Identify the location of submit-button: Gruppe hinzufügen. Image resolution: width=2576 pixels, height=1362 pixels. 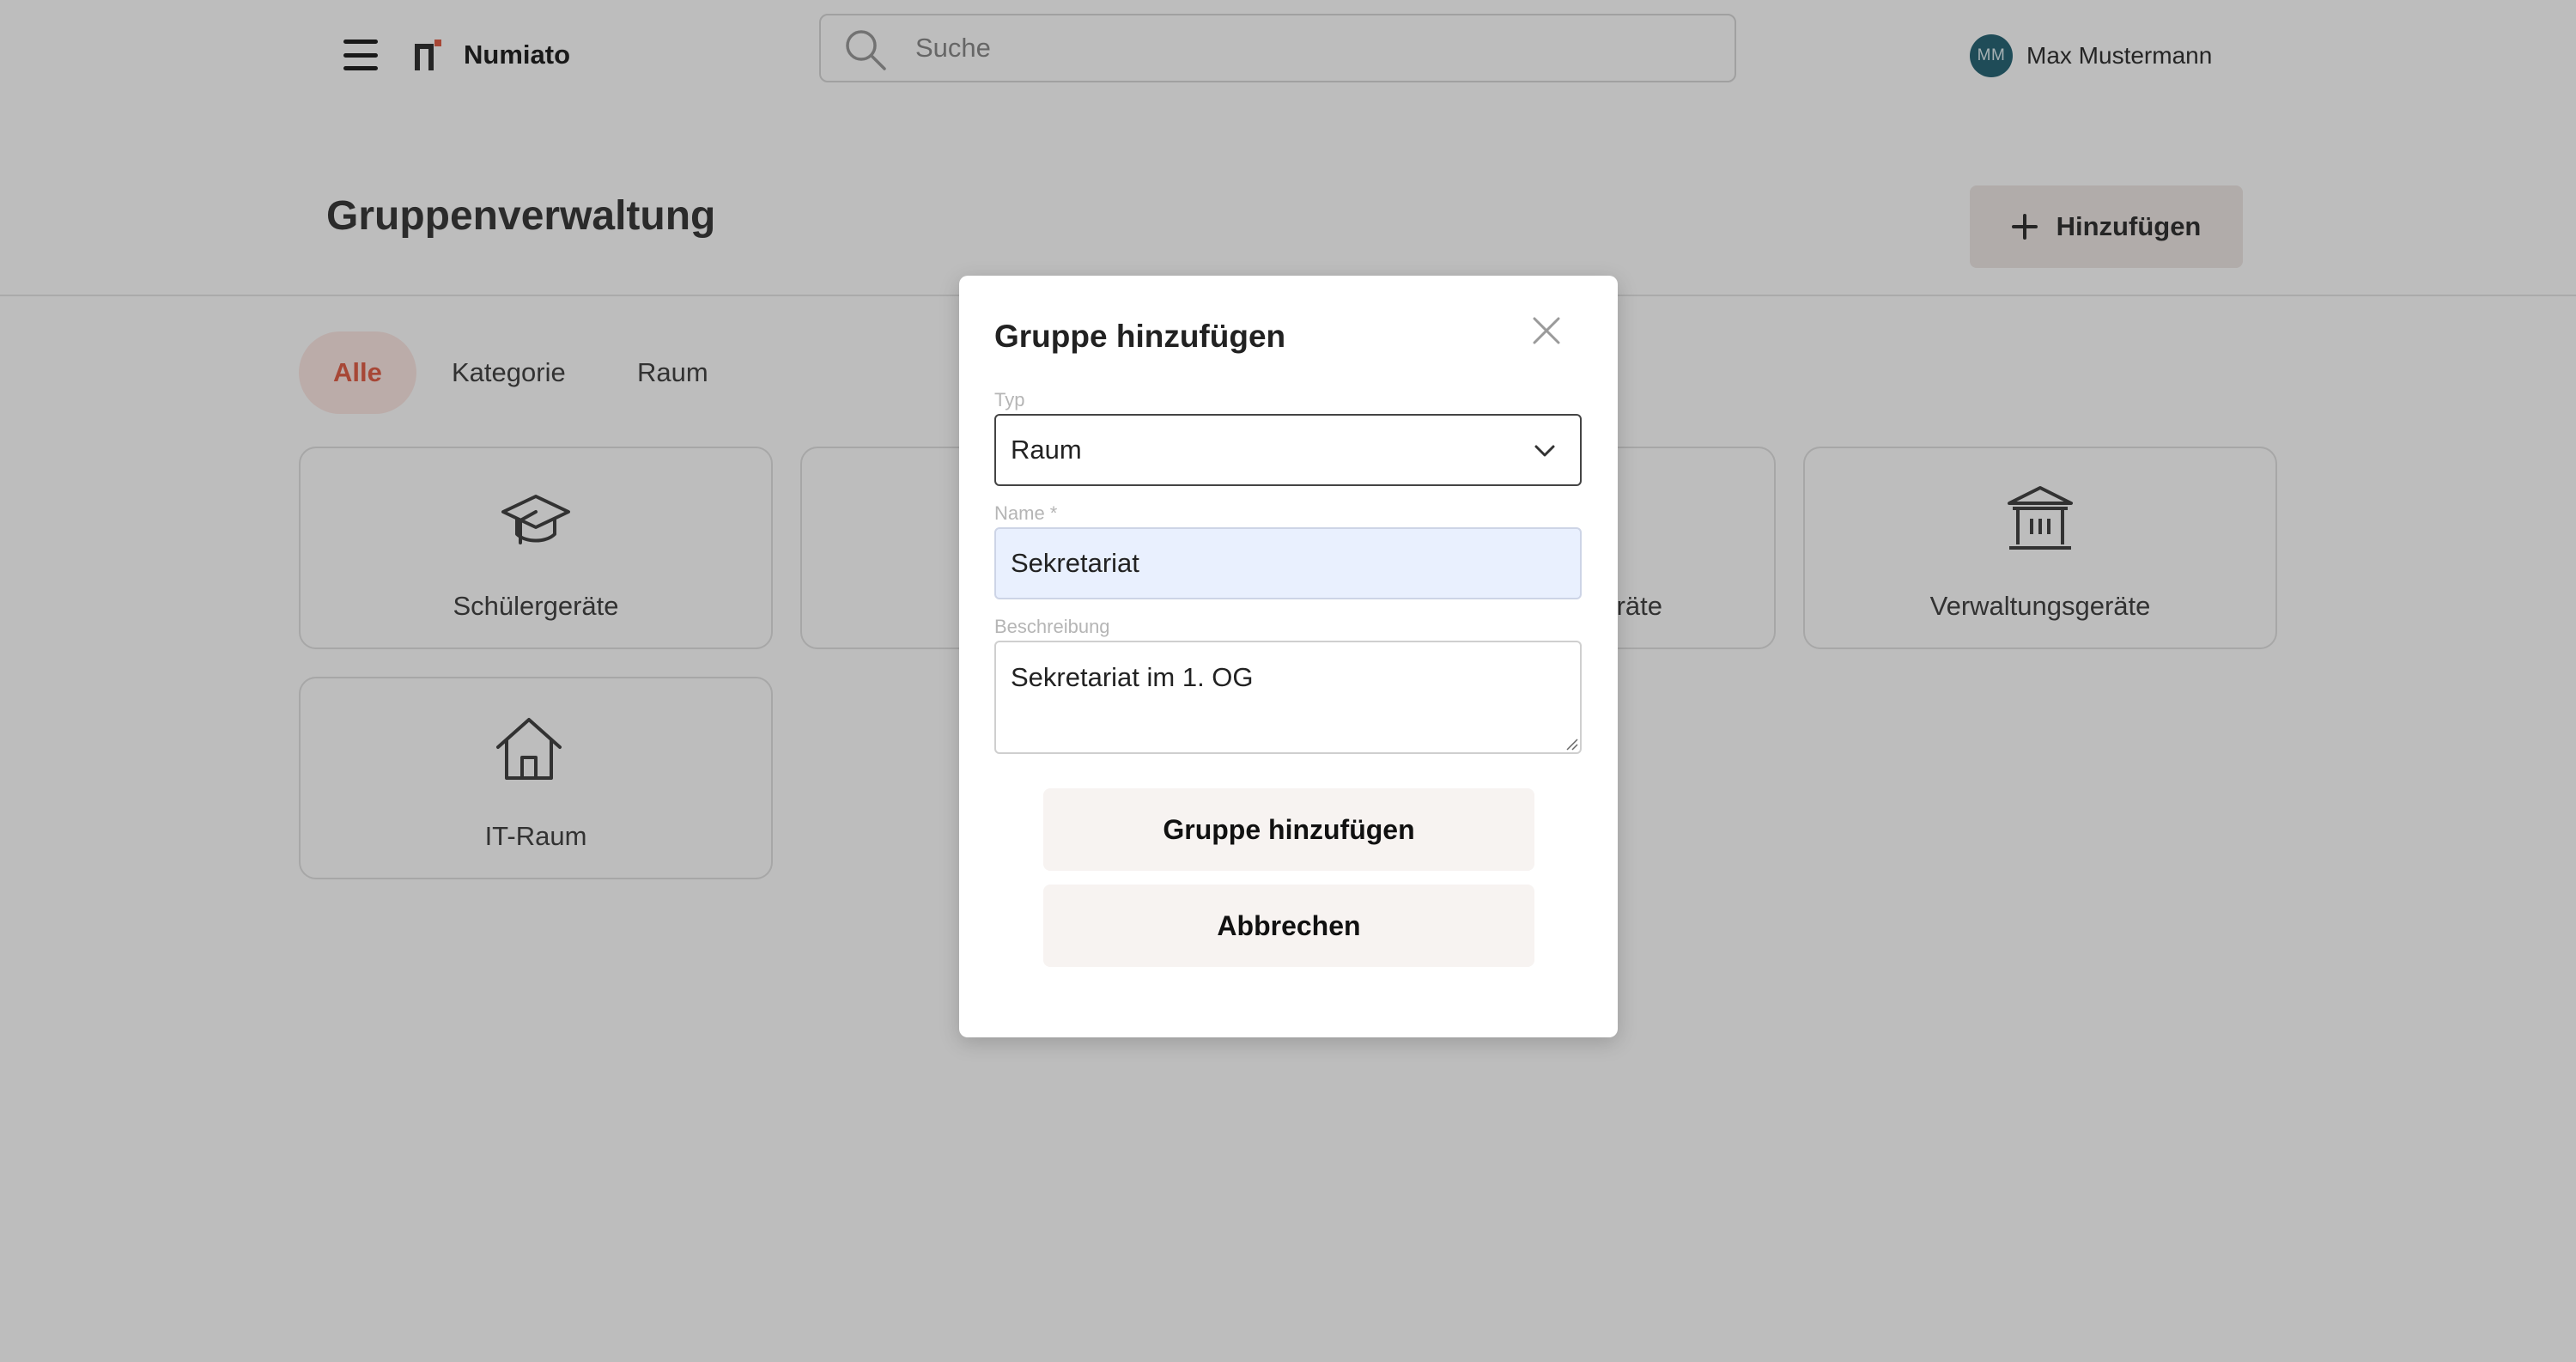
(1288, 829).